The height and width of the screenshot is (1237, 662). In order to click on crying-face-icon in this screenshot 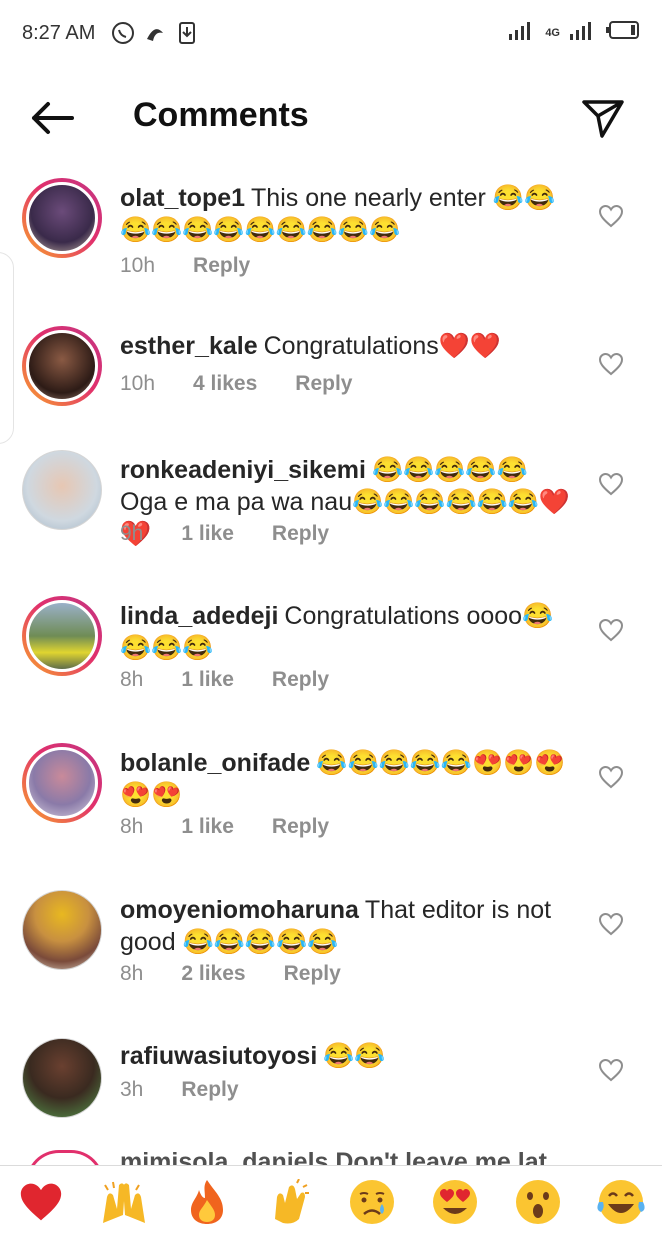, I will do `click(372, 1202)`.